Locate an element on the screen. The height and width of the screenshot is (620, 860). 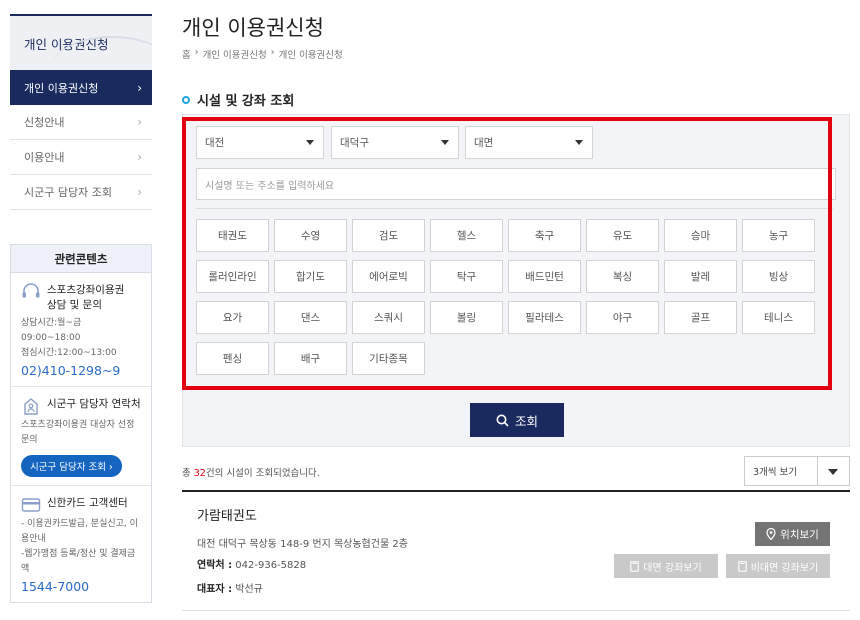
sport-button: 발레 is located at coordinates (700, 276).